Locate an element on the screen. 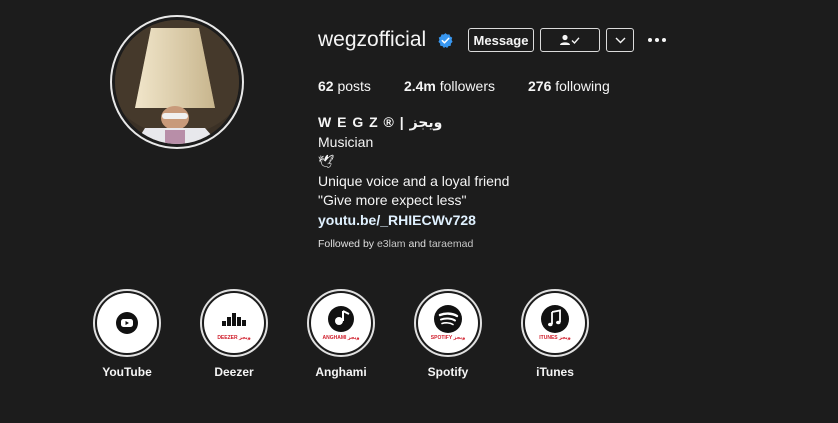 This screenshot has height=423, width=838. followed-by-joiner: and is located at coordinates (417, 244).